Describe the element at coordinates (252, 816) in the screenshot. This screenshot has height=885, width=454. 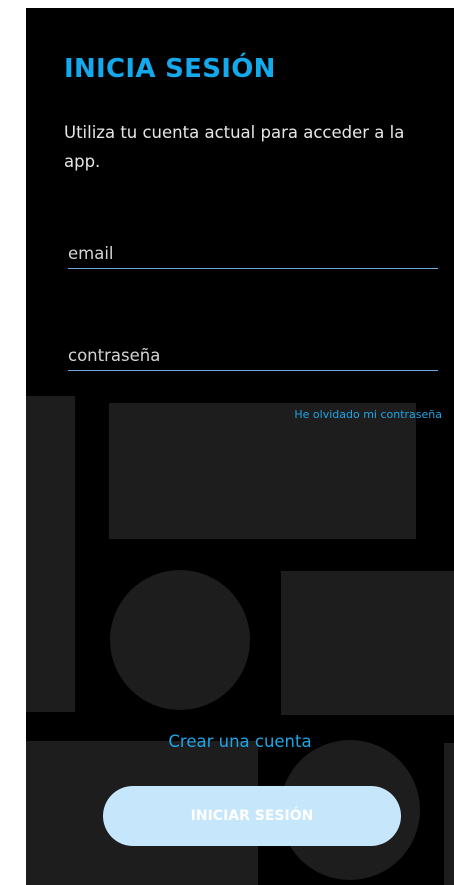
I see `login-button: INICIAR SESIÓN` at that location.